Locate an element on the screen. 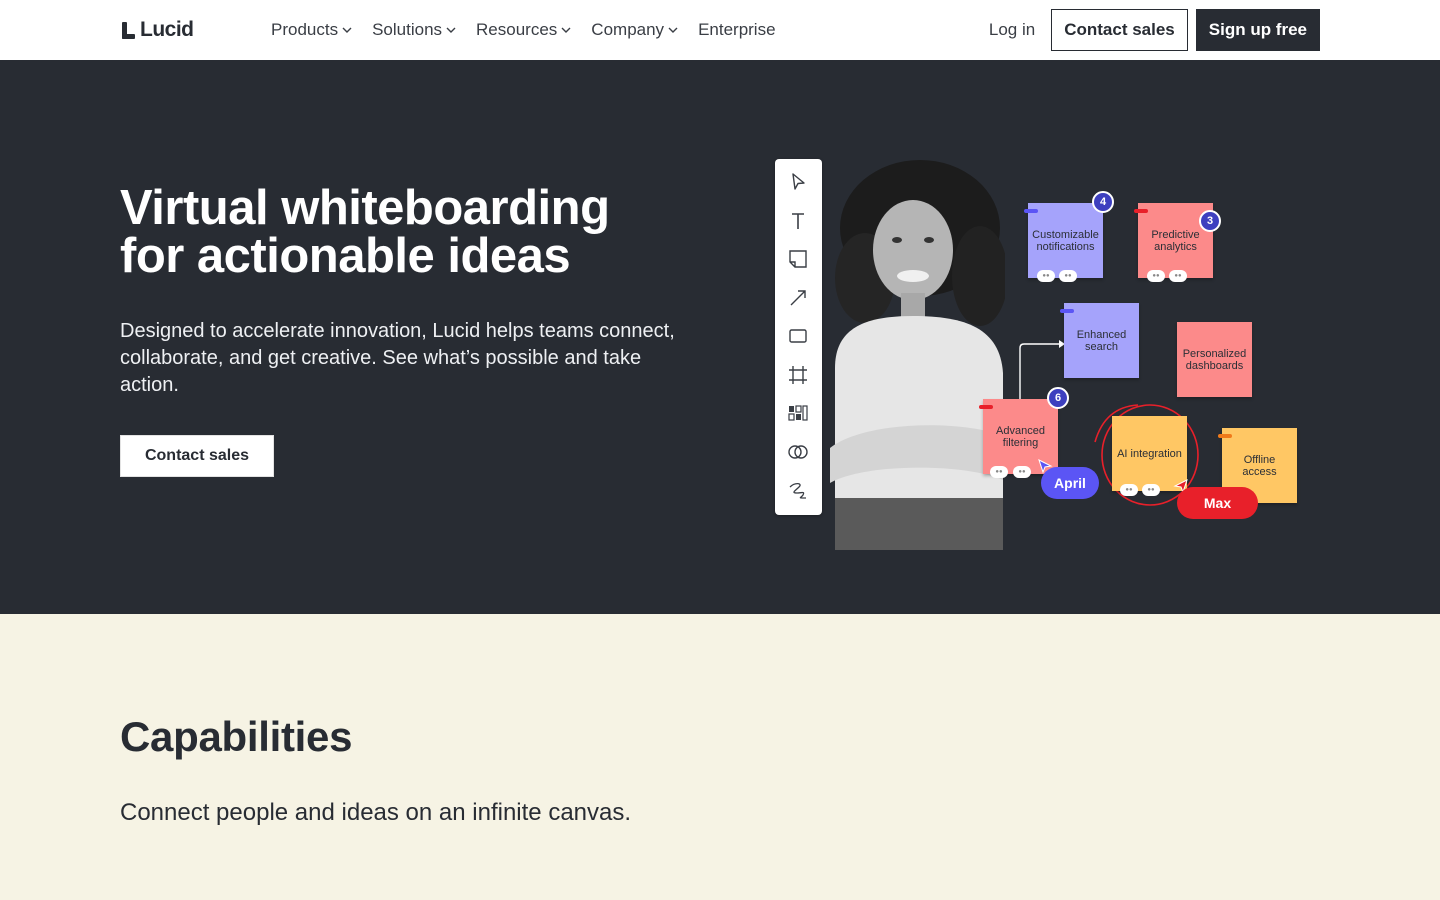  lucid-logo: Lucid is located at coordinates (158, 30).